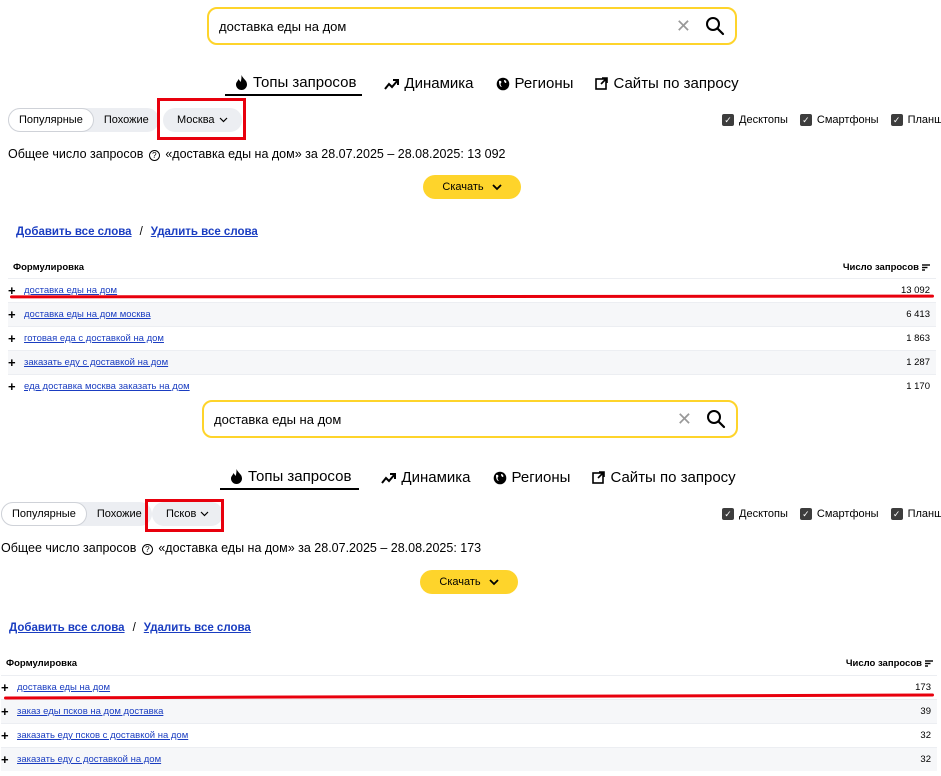  What do you see at coordinates (300, 476) in the screenshot?
I see `tab-label: Топы запросов` at bounding box center [300, 476].